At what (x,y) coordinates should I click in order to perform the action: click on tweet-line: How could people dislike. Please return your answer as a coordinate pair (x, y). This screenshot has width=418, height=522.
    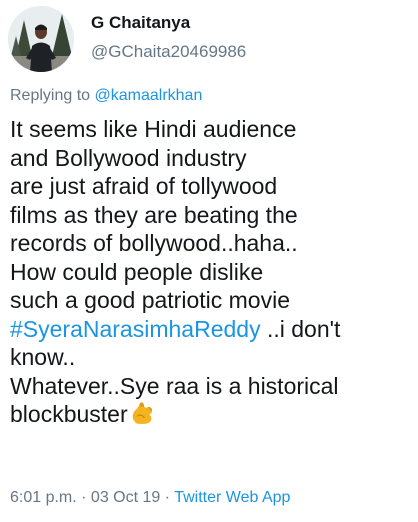
    Looking at the image, I should click on (137, 271).